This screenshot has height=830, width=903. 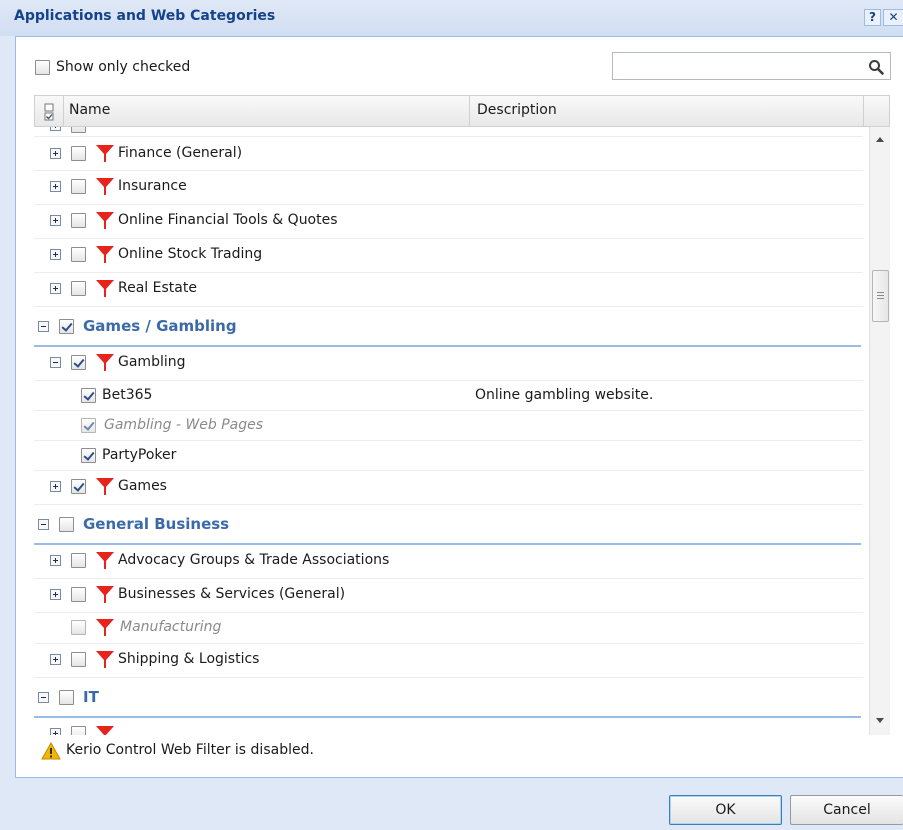 What do you see at coordinates (145, 16) in the screenshot?
I see `dialog-title: Applications and Web Categories` at bounding box center [145, 16].